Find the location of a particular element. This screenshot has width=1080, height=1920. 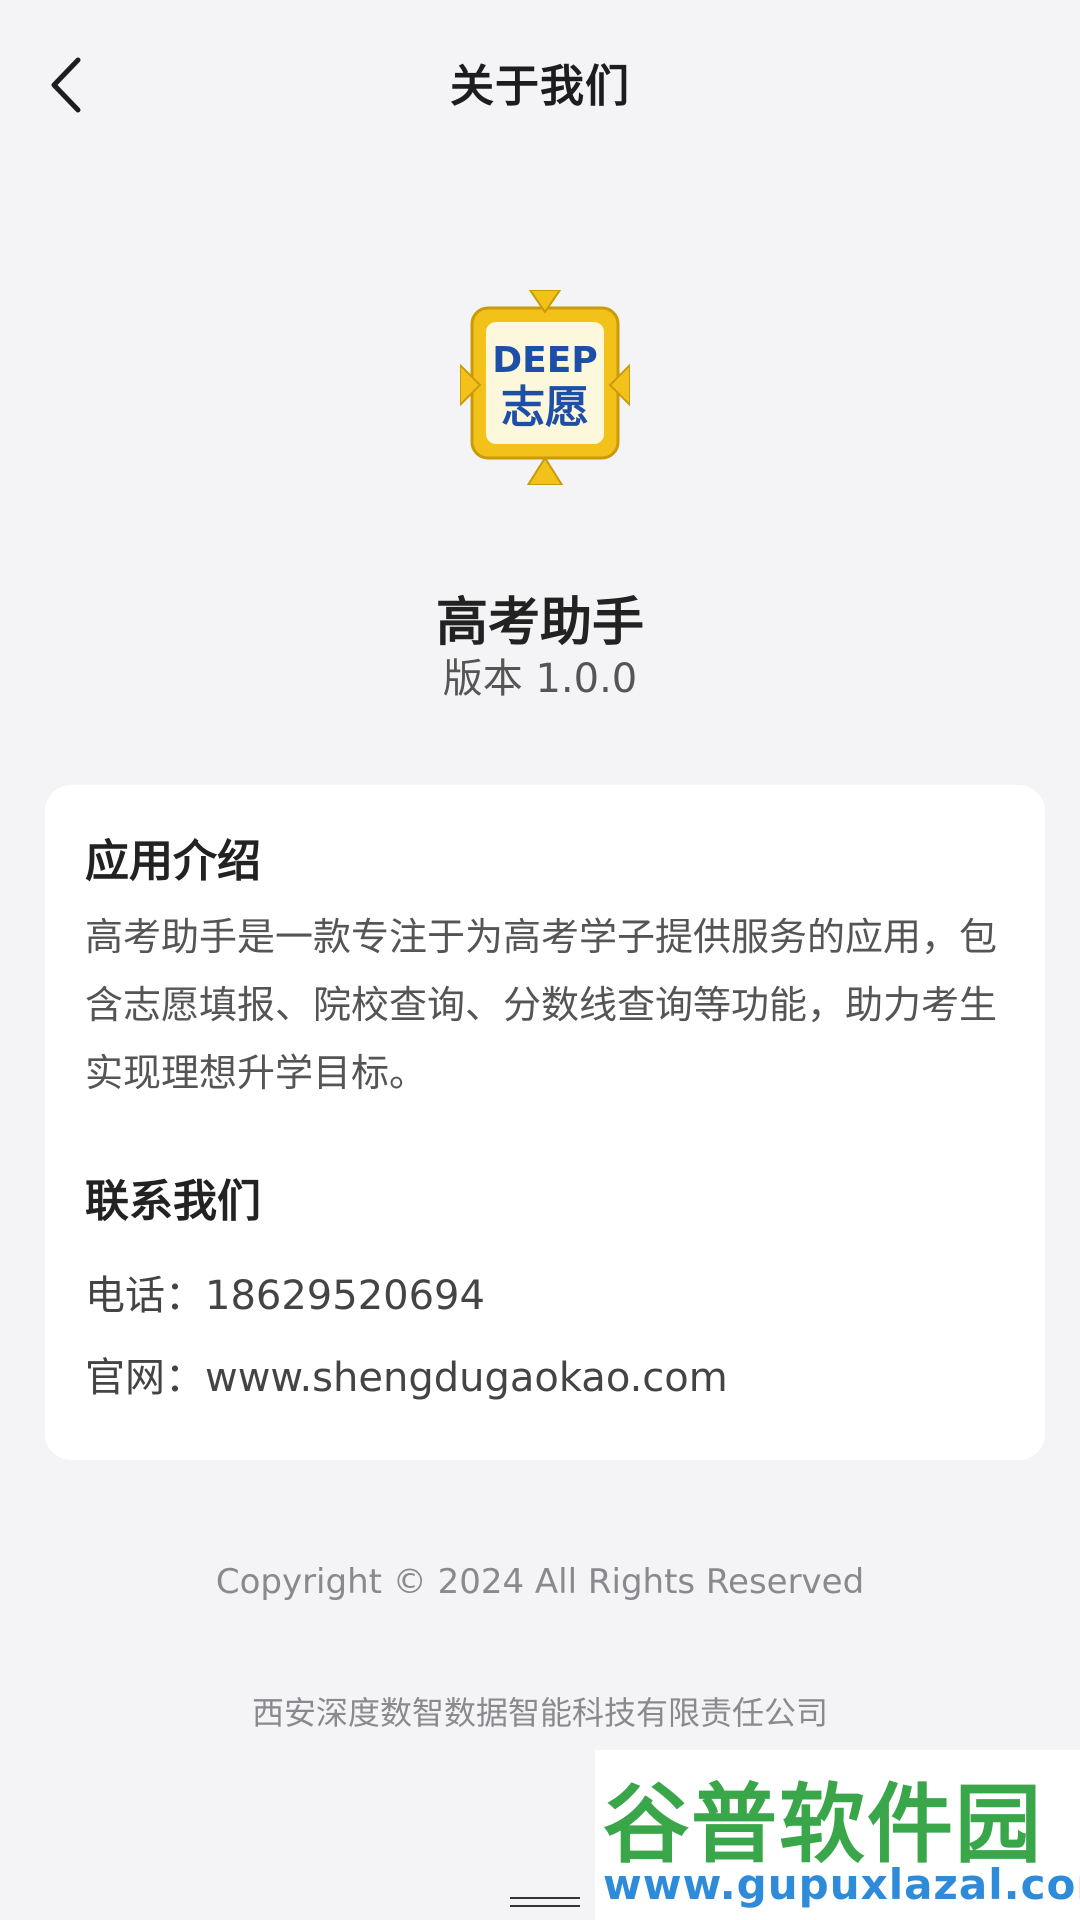

intro-line: 含志愿填报、院校查询、分数线查询等功能，助力考生 is located at coordinates (541, 1005).